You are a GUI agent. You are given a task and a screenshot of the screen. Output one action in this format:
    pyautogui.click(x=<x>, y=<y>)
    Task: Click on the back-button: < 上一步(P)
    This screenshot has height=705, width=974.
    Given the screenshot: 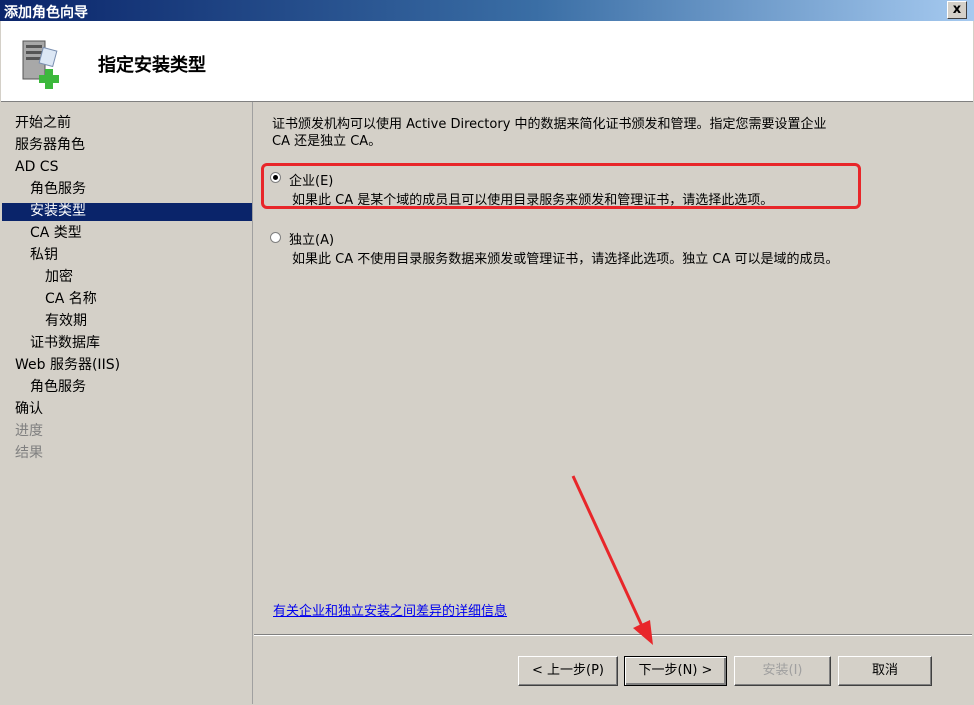 What is the action you would take?
    pyautogui.click(x=568, y=671)
    